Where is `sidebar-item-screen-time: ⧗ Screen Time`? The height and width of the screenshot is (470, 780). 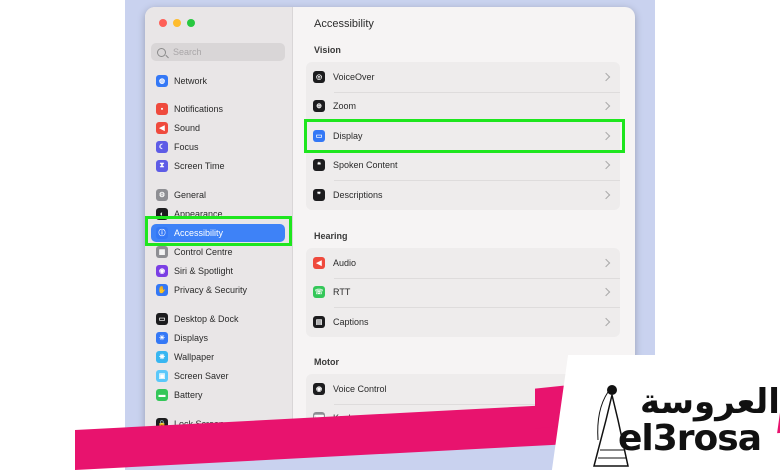
sidebar-item-screen-time: ⧗ Screen Time is located at coordinates (218, 166).